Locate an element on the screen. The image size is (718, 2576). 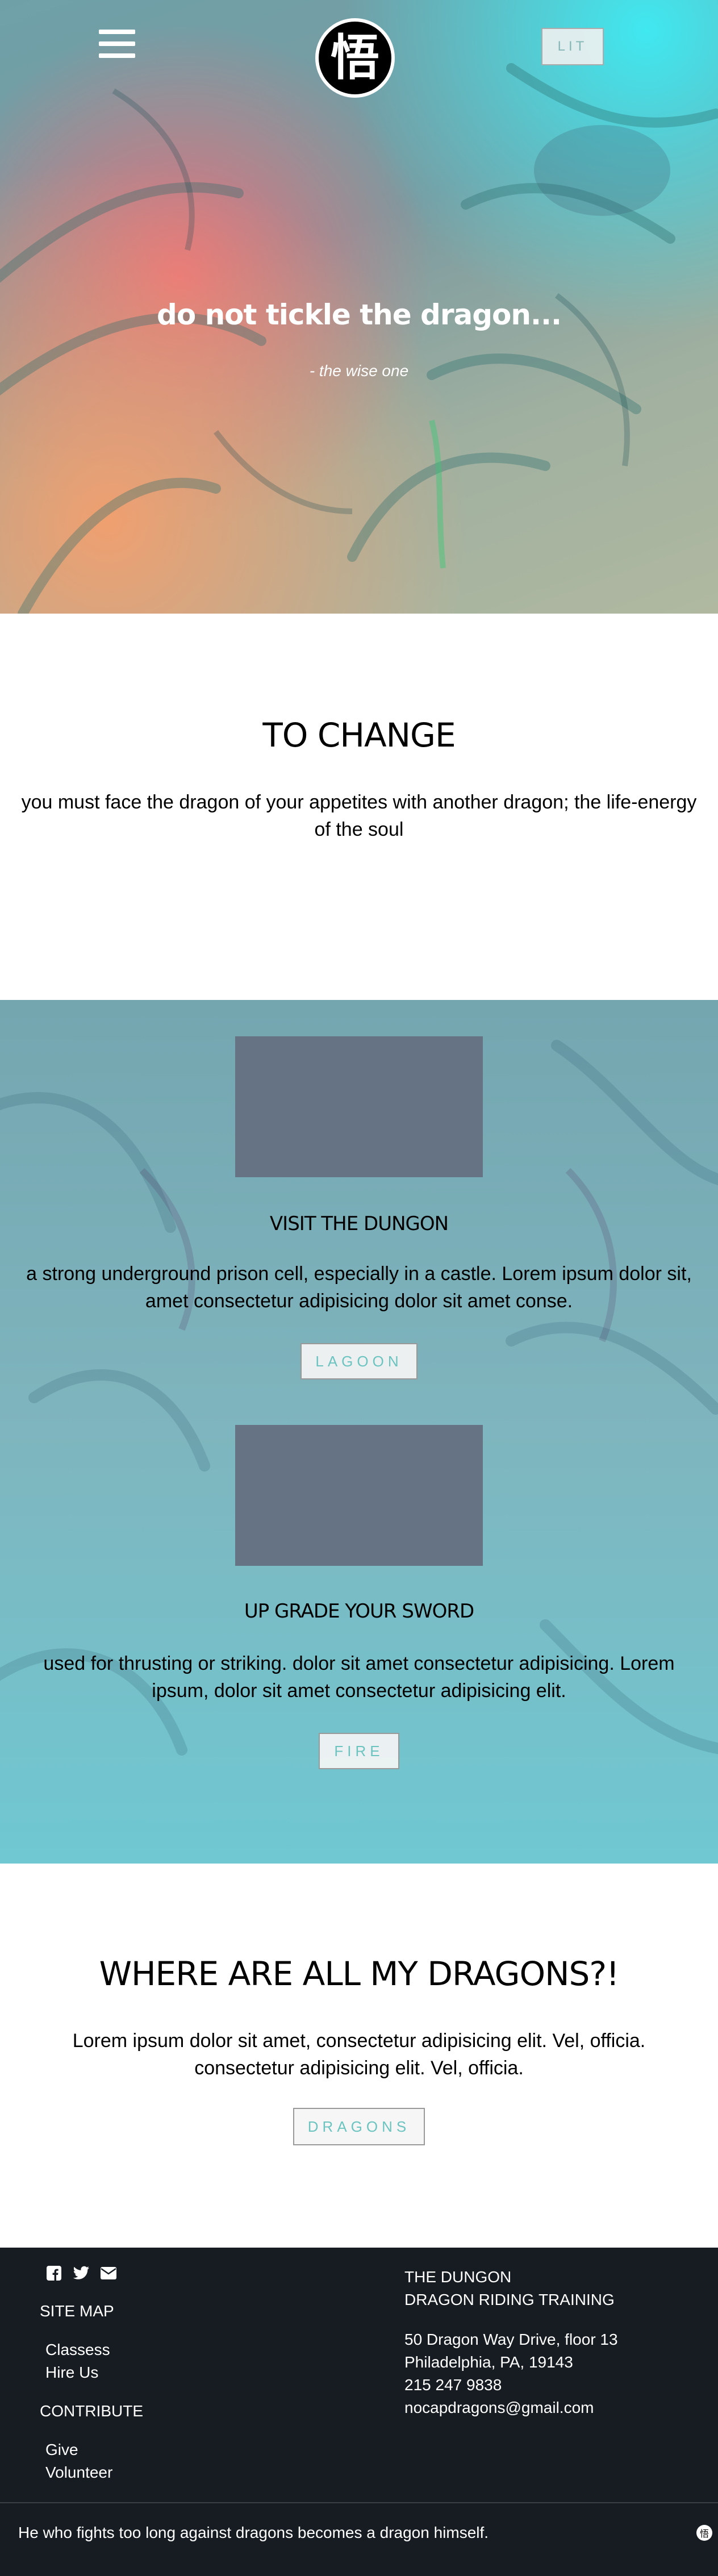
logo: 悟 is located at coordinates (355, 58).